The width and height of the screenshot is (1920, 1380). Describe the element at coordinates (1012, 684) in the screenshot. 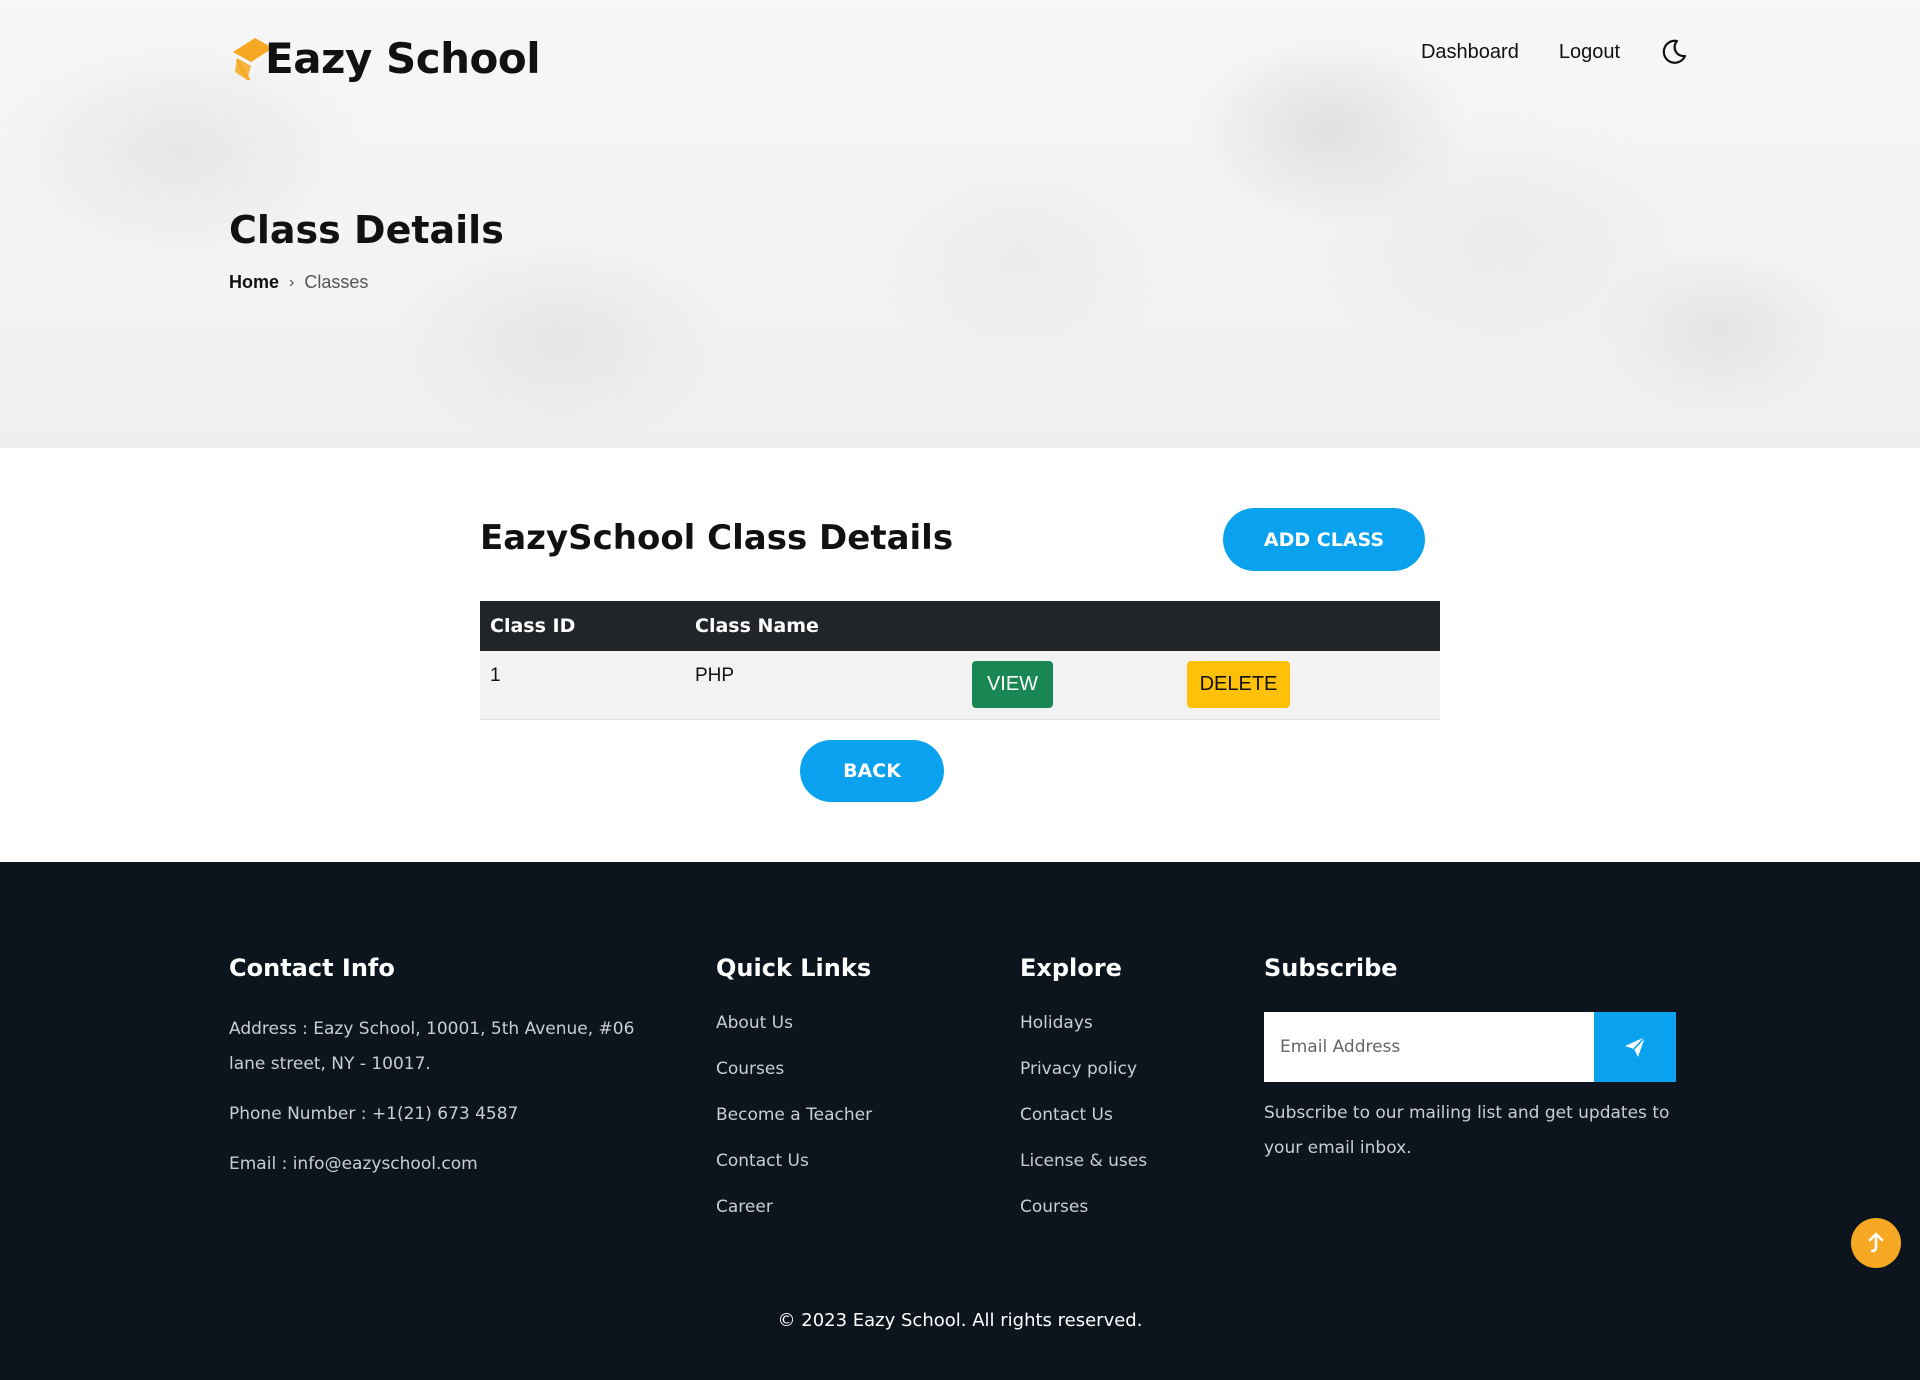

I see `view-button: VIEW` at that location.